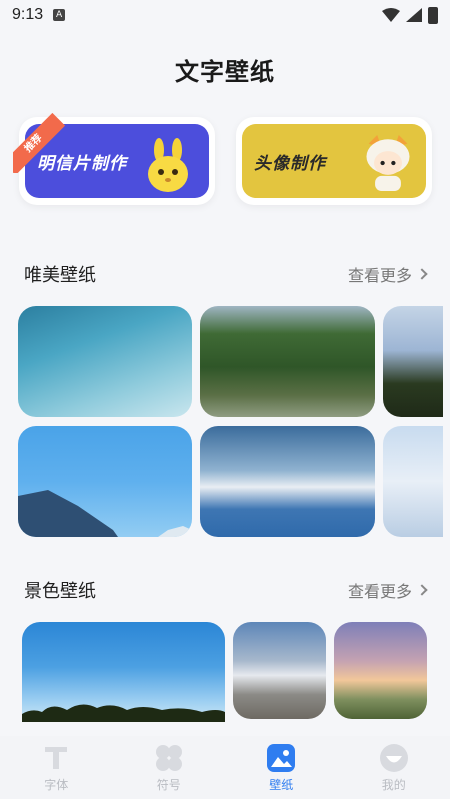 The image size is (450, 799). I want to click on status-icons, so click(410, 15).